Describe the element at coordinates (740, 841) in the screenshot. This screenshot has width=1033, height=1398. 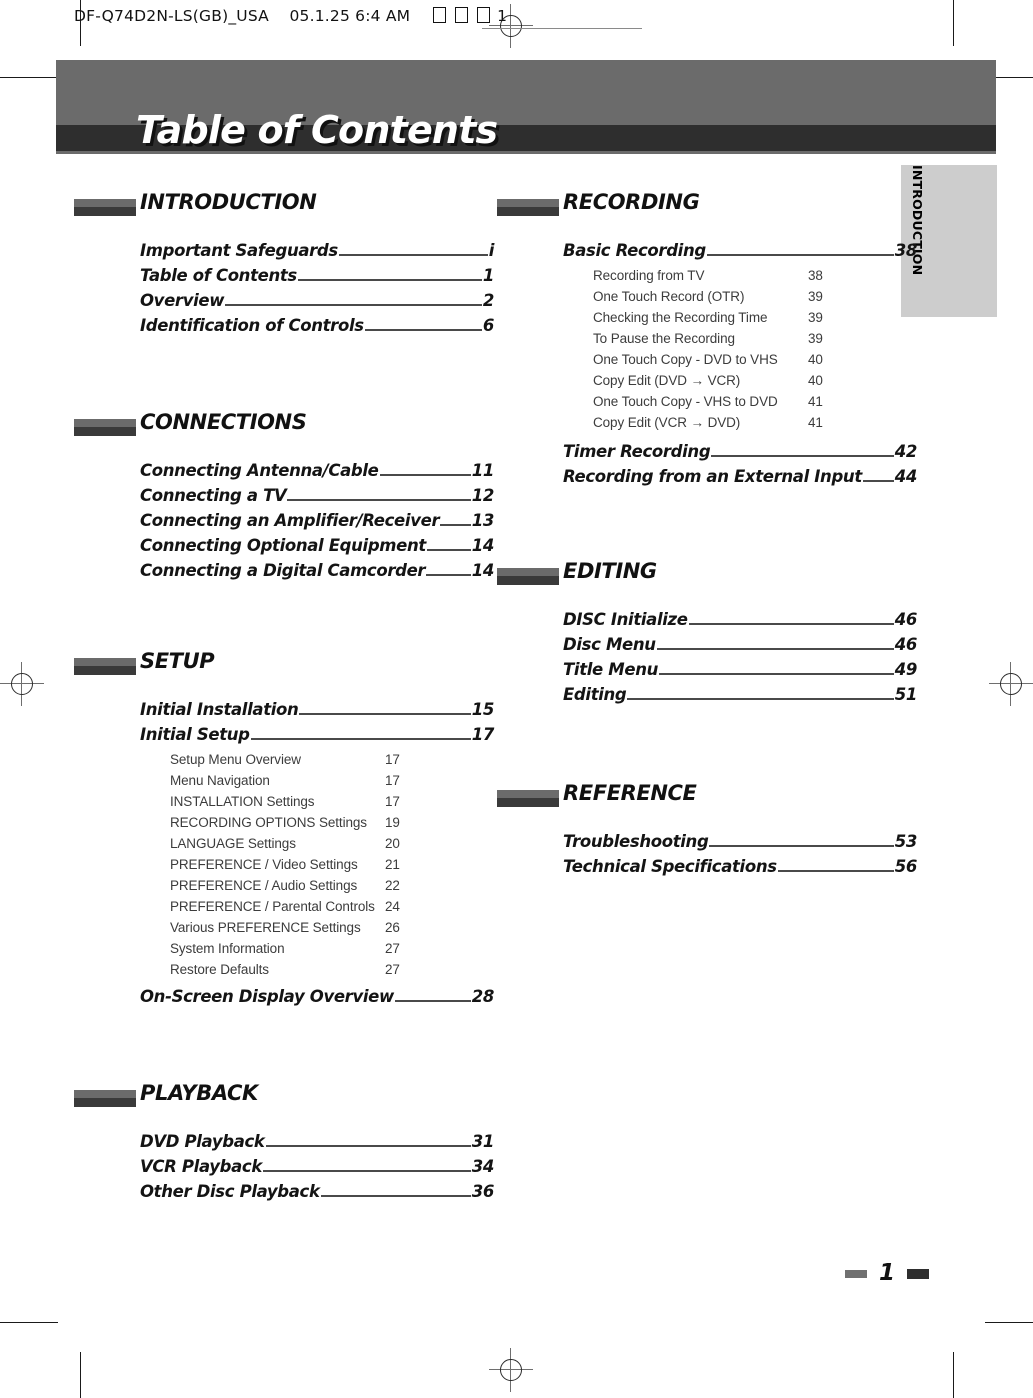
I see `toc-entry: Troubleshooting 53` at that location.